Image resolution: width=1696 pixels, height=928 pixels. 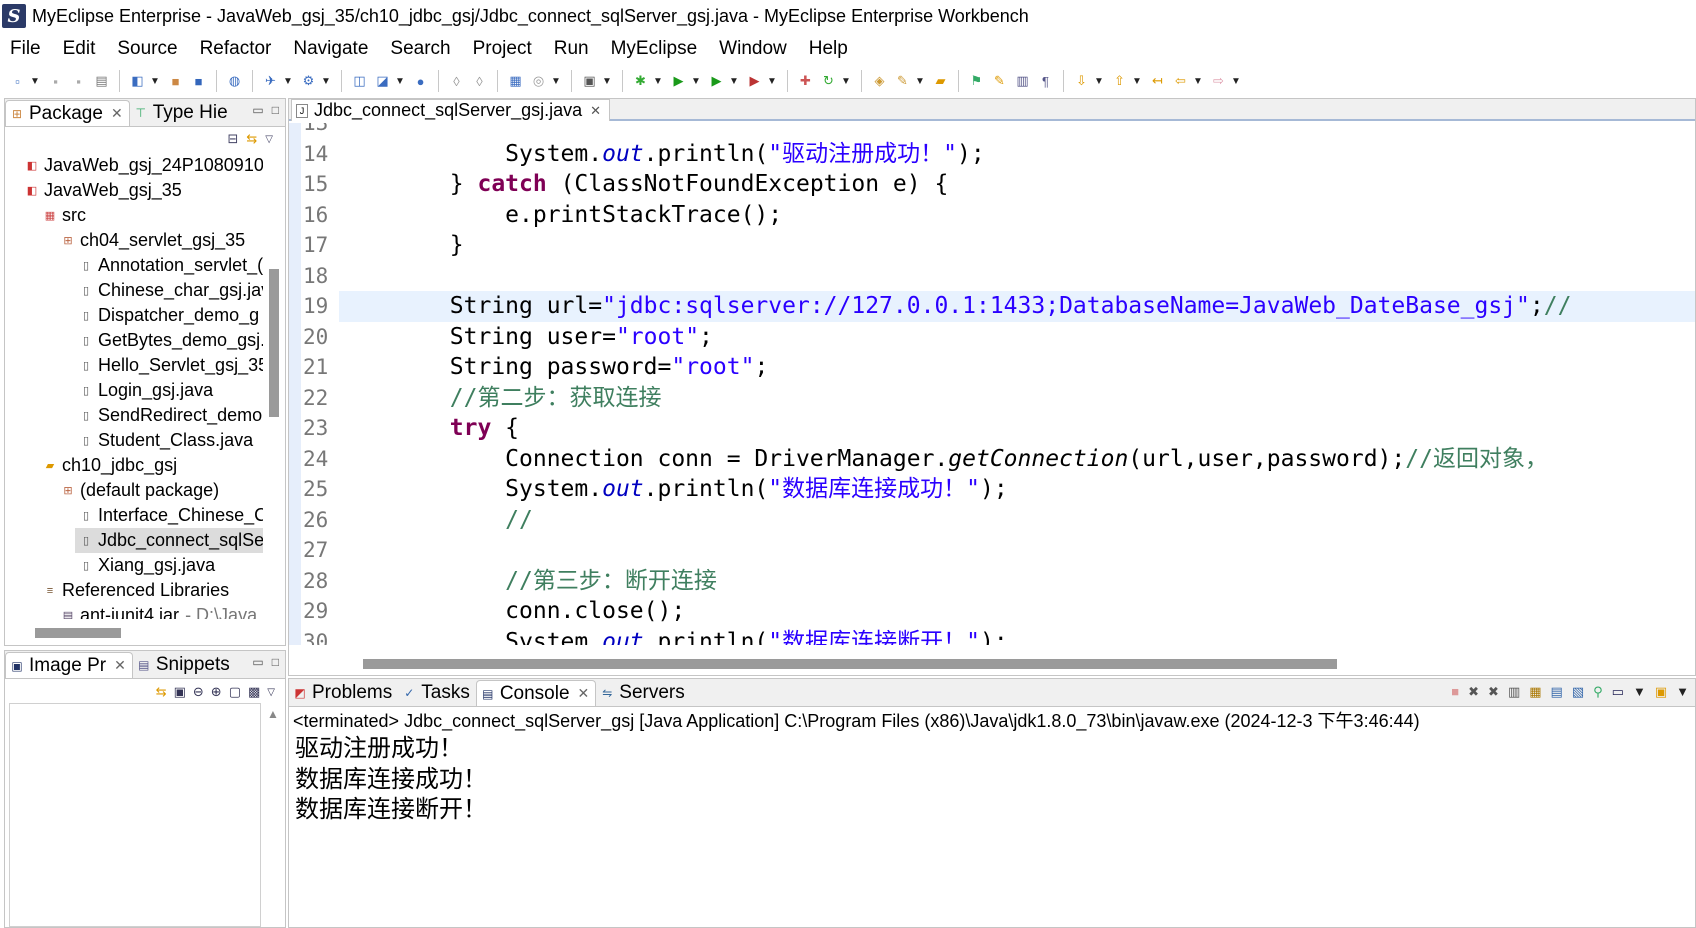 What do you see at coordinates (828, 49) in the screenshot?
I see `menu-help: Help` at bounding box center [828, 49].